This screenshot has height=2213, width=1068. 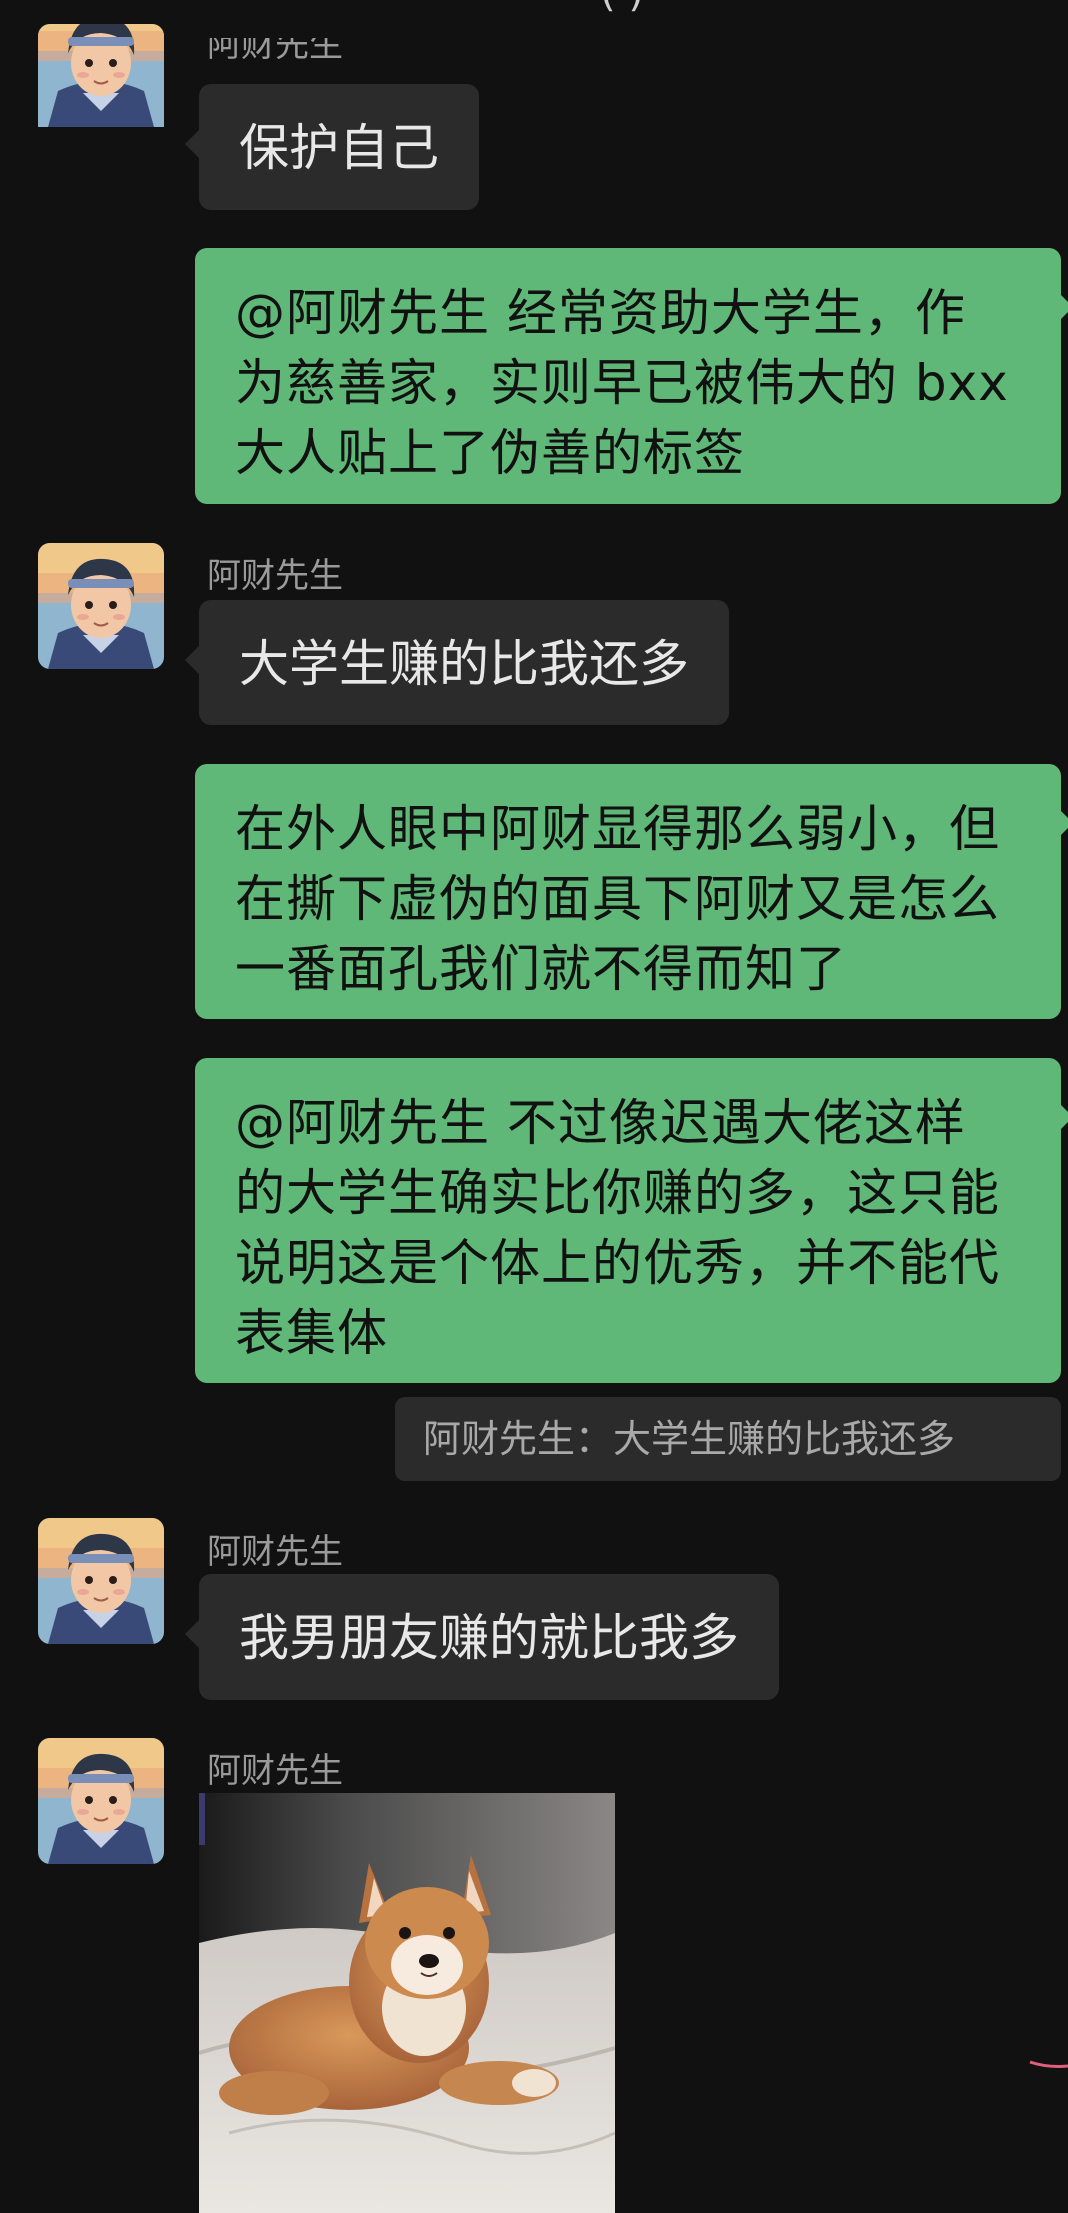 I want to click on message-line: 一番面孔我们就不得而知了, so click(x=541, y=969).